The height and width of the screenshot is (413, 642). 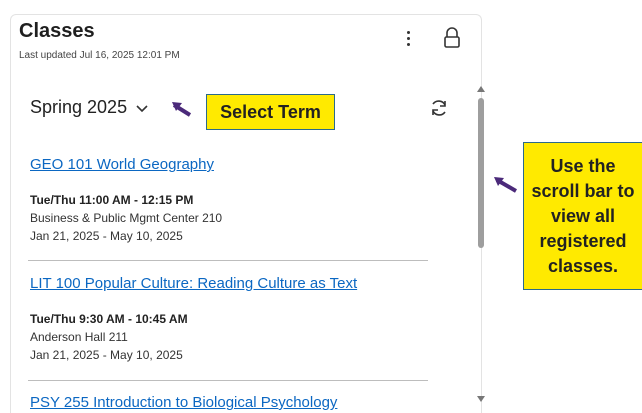 What do you see at coordinates (230, 164) in the screenshot?
I see `class-link: GEO 101 World Geography` at bounding box center [230, 164].